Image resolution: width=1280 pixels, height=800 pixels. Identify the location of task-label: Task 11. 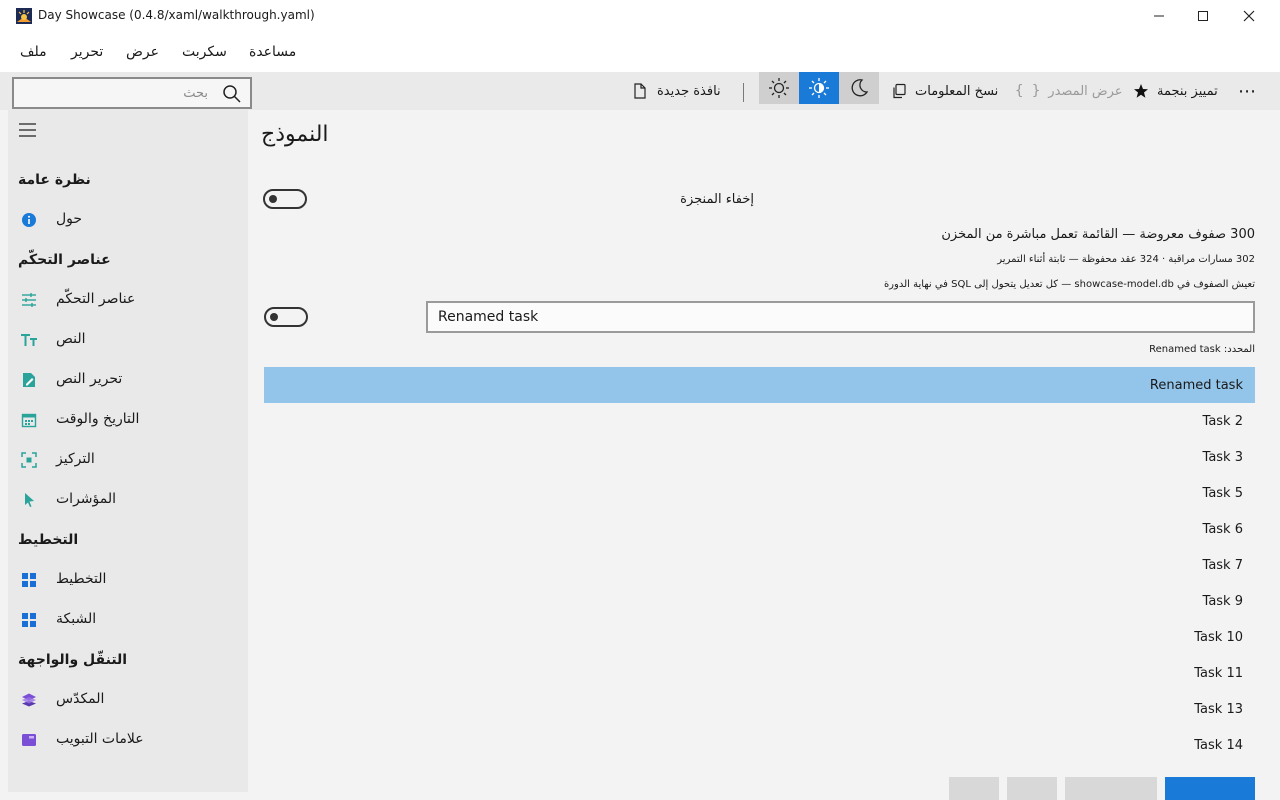
(1218, 673).